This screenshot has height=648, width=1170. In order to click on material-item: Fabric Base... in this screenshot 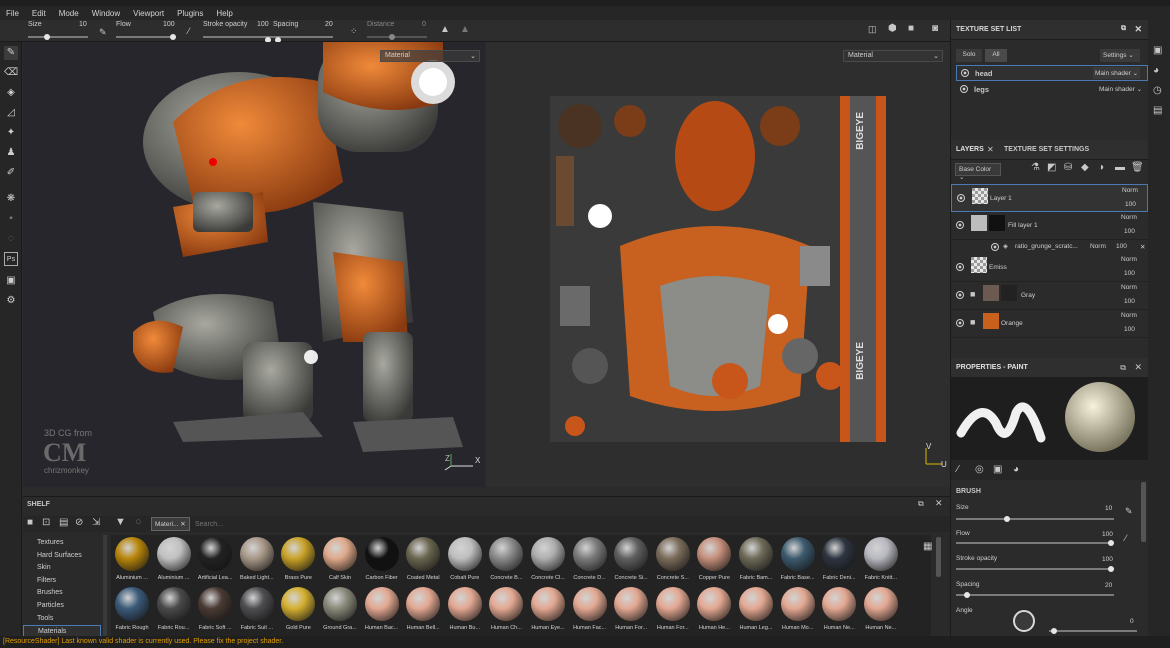, I will do `click(798, 559)`.